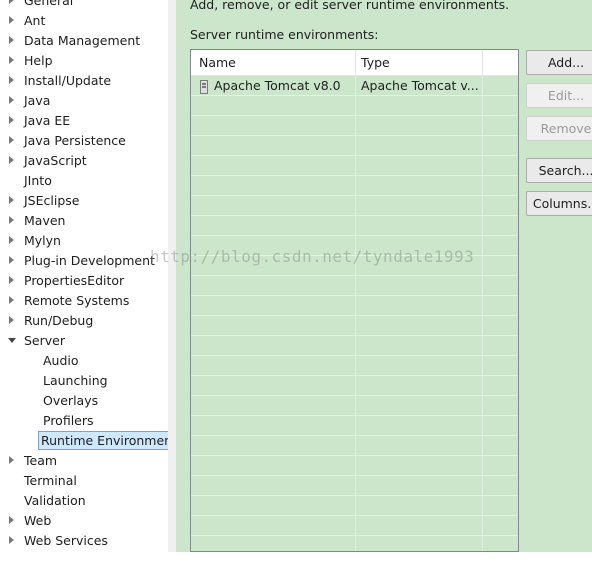  I want to click on tree-item-label: Terminal, so click(50, 480).